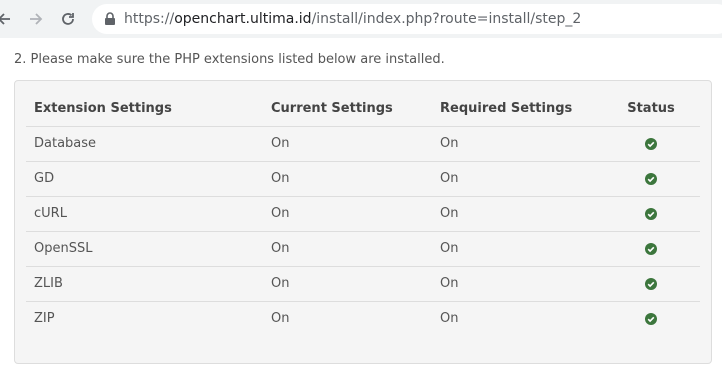  I want to click on table-row: cURL On On, so click(363, 214).